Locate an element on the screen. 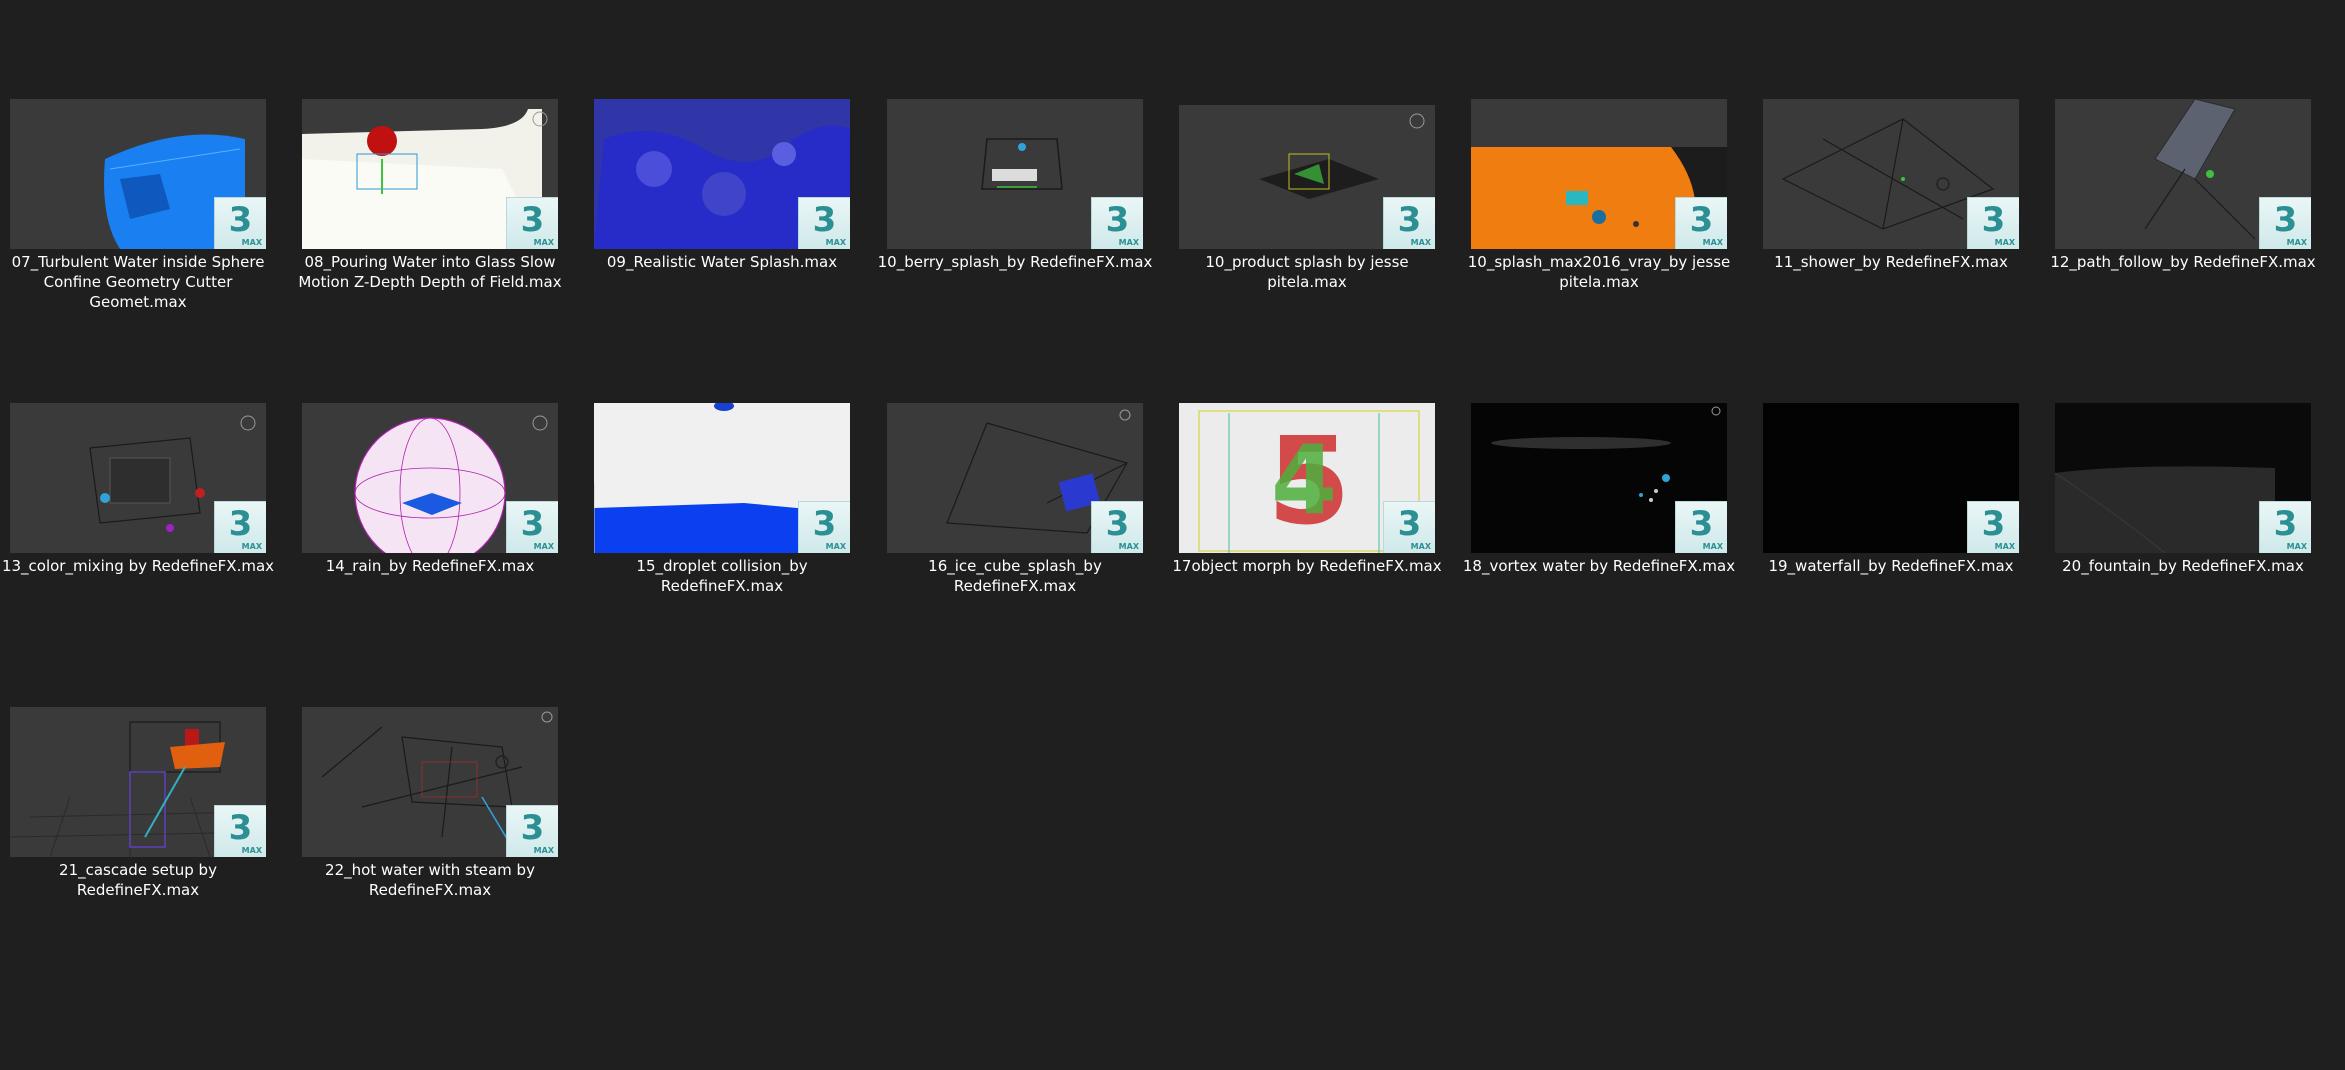 The height and width of the screenshot is (1070, 2345). file-item-11: 3 MAX 11_shower_by RedefineFX.max is located at coordinates (1891, 185).